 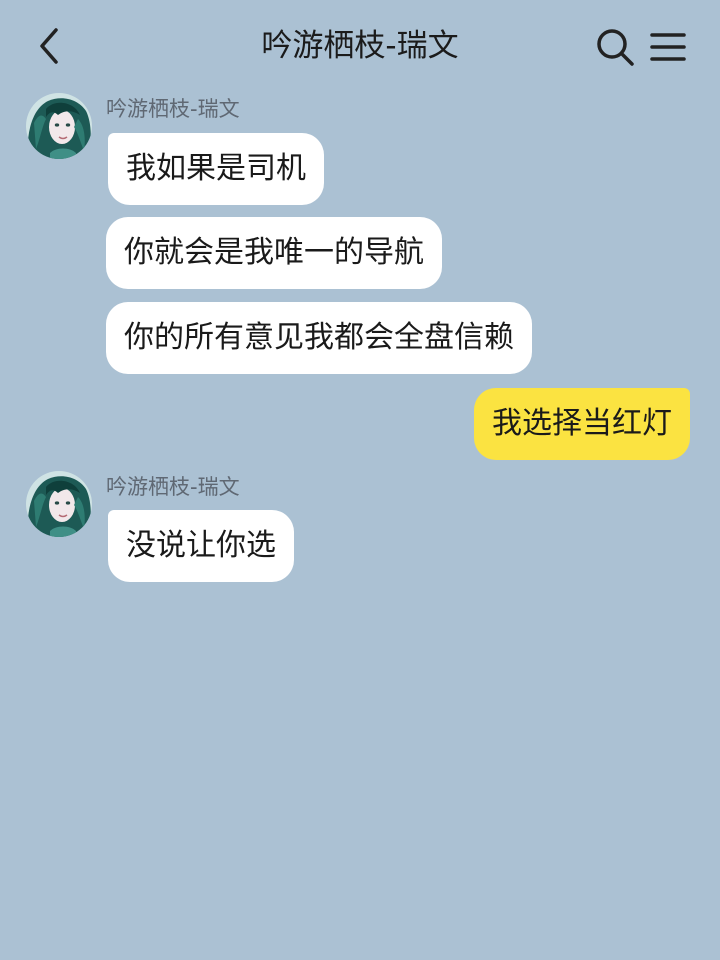 I want to click on message-bubble-incoming: 没说让你选, so click(x=201, y=546).